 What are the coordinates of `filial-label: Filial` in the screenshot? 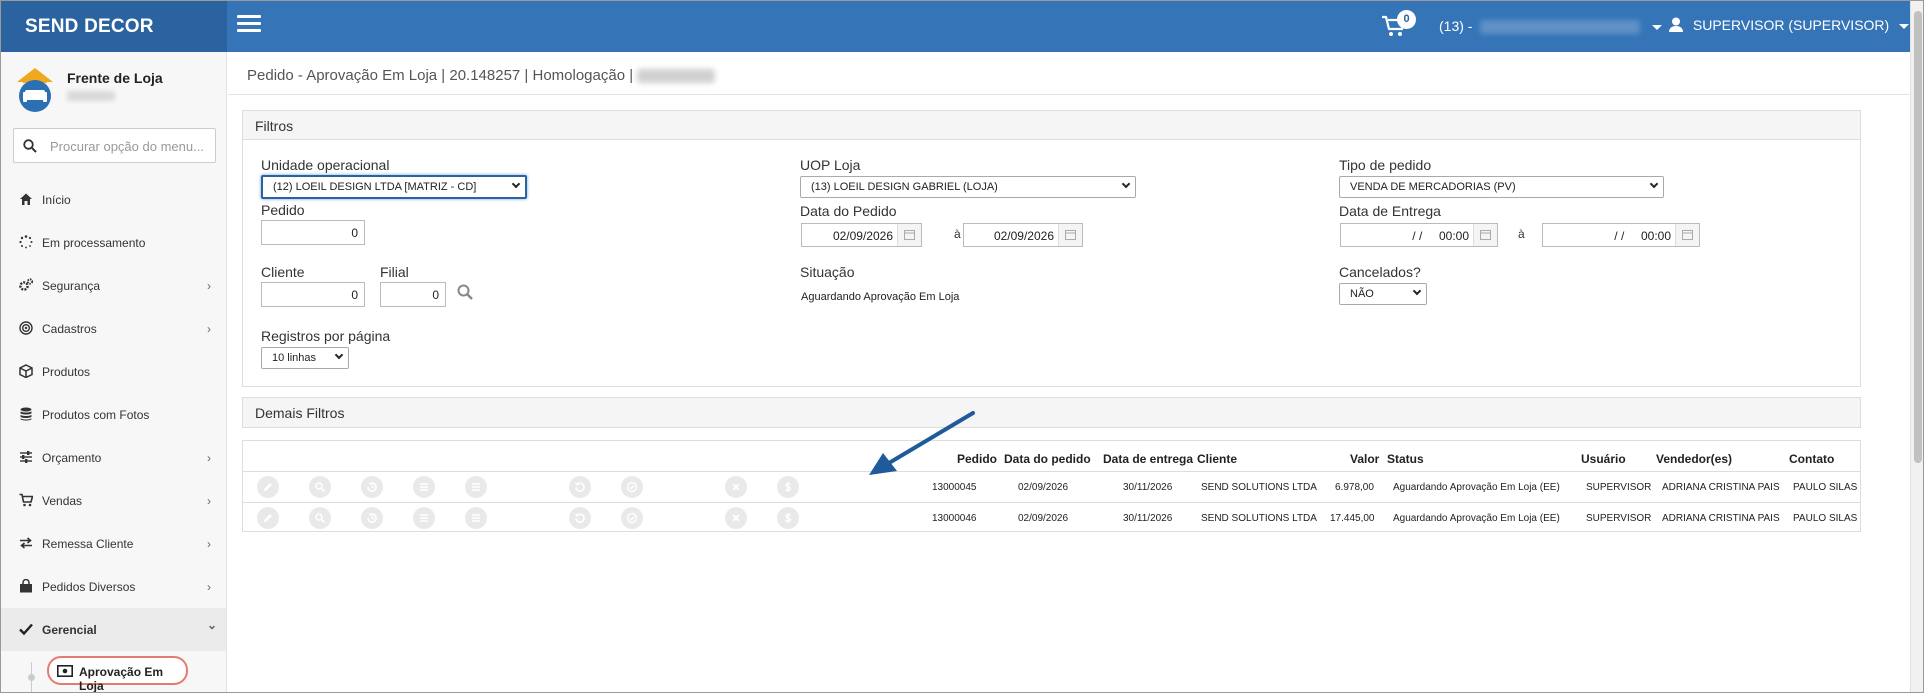 It's located at (394, 272).